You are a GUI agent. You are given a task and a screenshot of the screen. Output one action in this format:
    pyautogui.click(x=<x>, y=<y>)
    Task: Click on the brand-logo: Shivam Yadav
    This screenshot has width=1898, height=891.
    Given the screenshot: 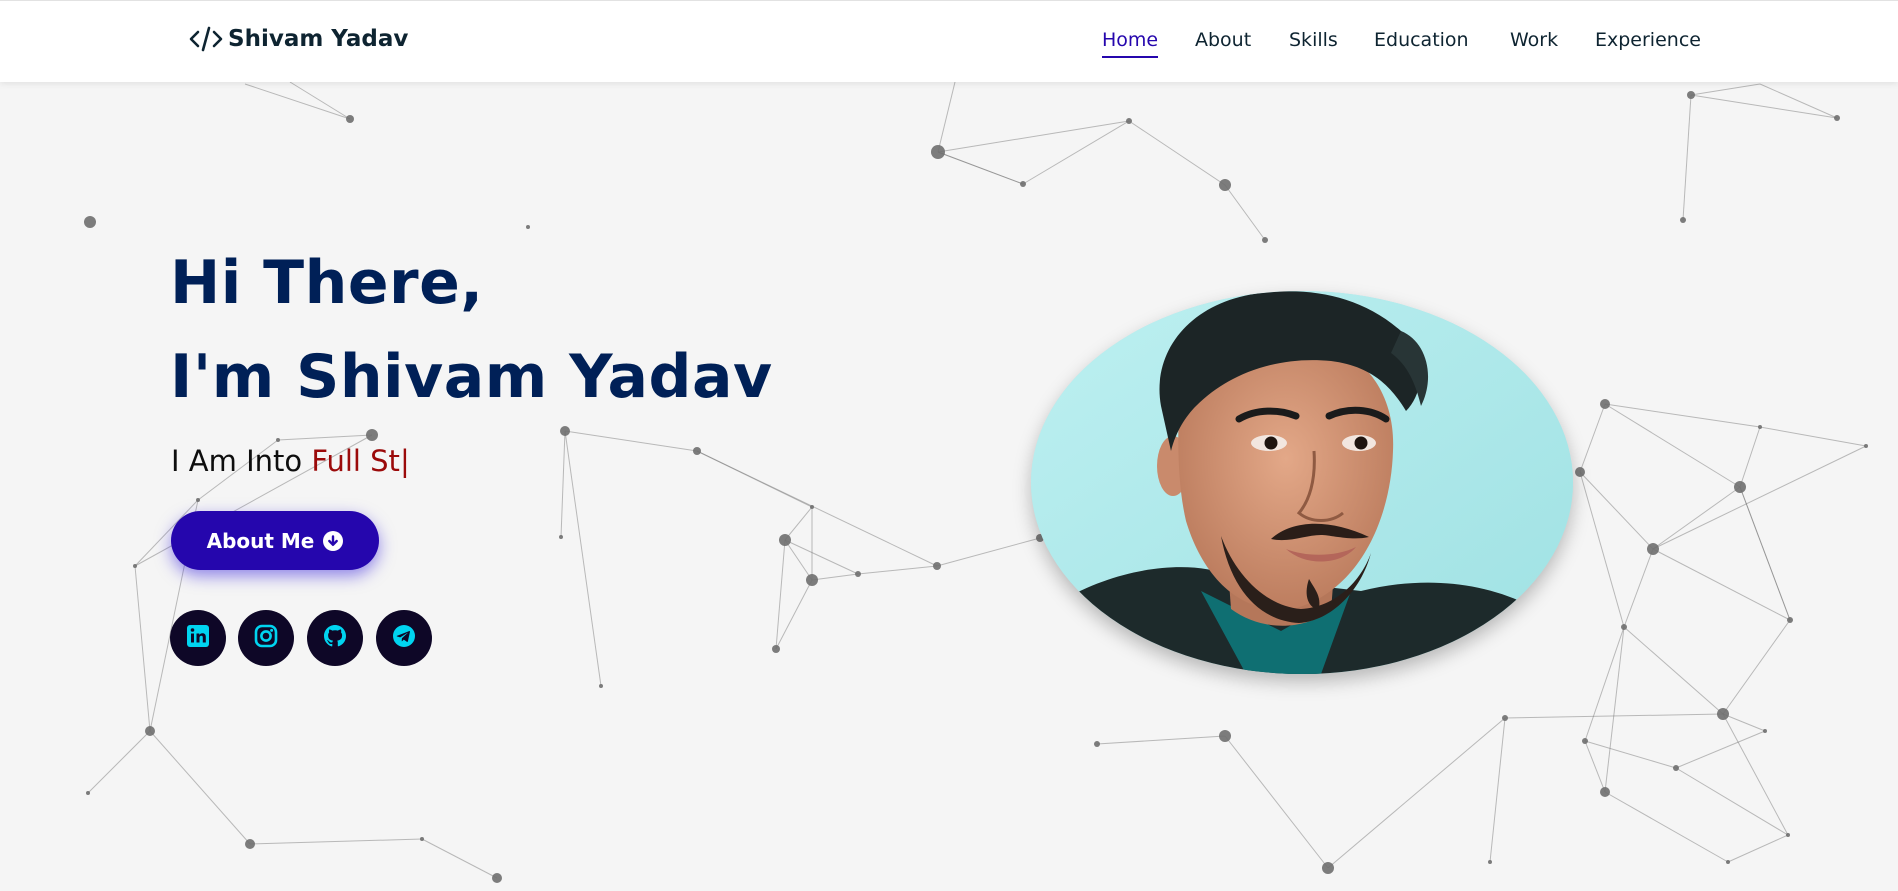 What is the action you would take?
    pyautogui.click(x=298, y=39)
    